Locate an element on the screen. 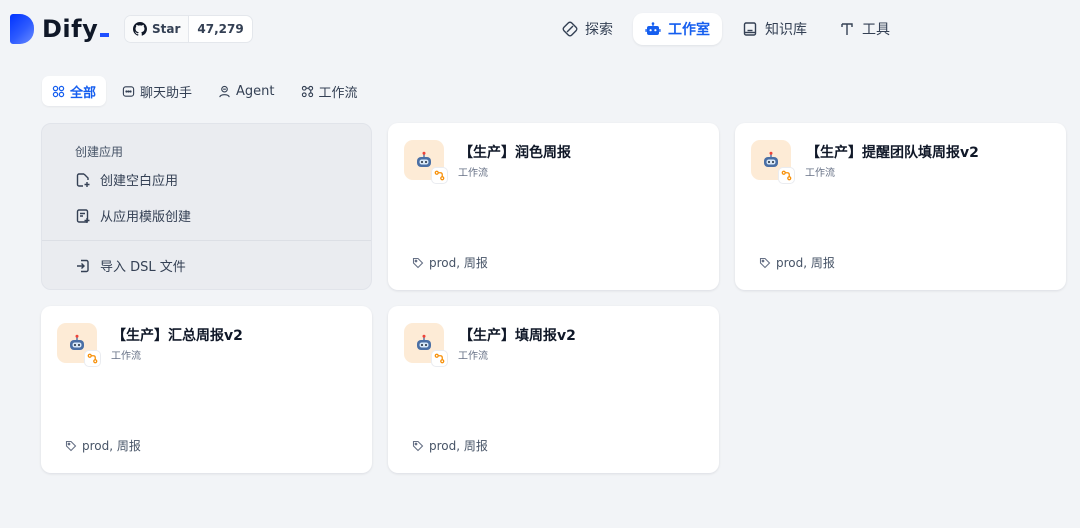 The height and width of the screenshot is (528, 1080). tab-workflow-label: 工作流 is located at coordinates (338, 93).